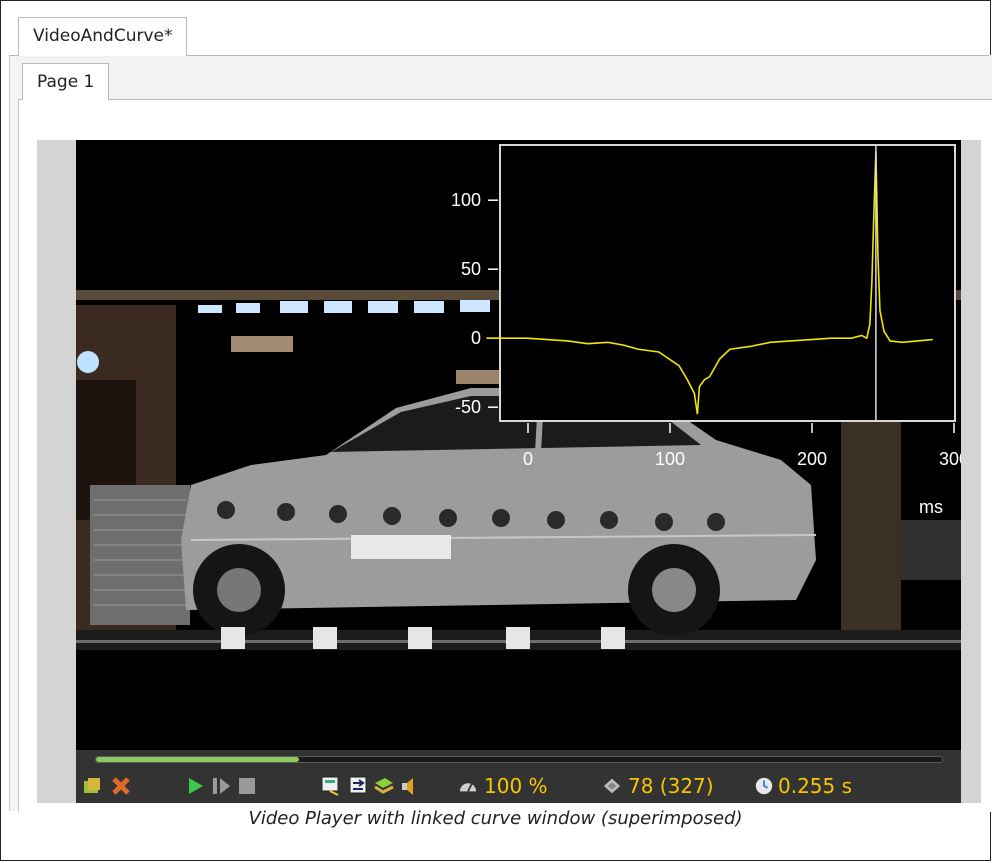 Image resolution: width=993 pixels, height=863 pixels. I want to click on y-tick-label: 100, so click(466, 200).